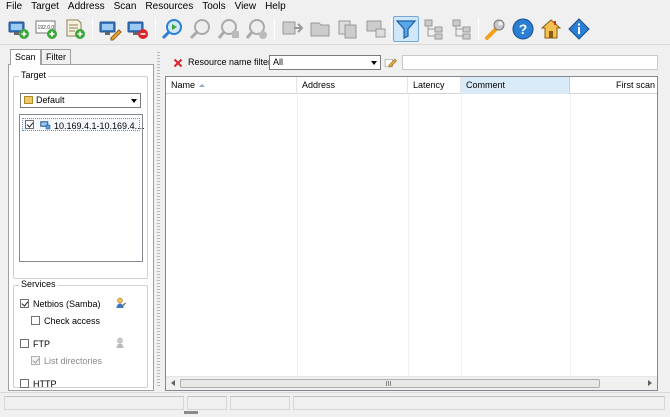  I want to click on netbios-settings-icon, so click(121, 304).